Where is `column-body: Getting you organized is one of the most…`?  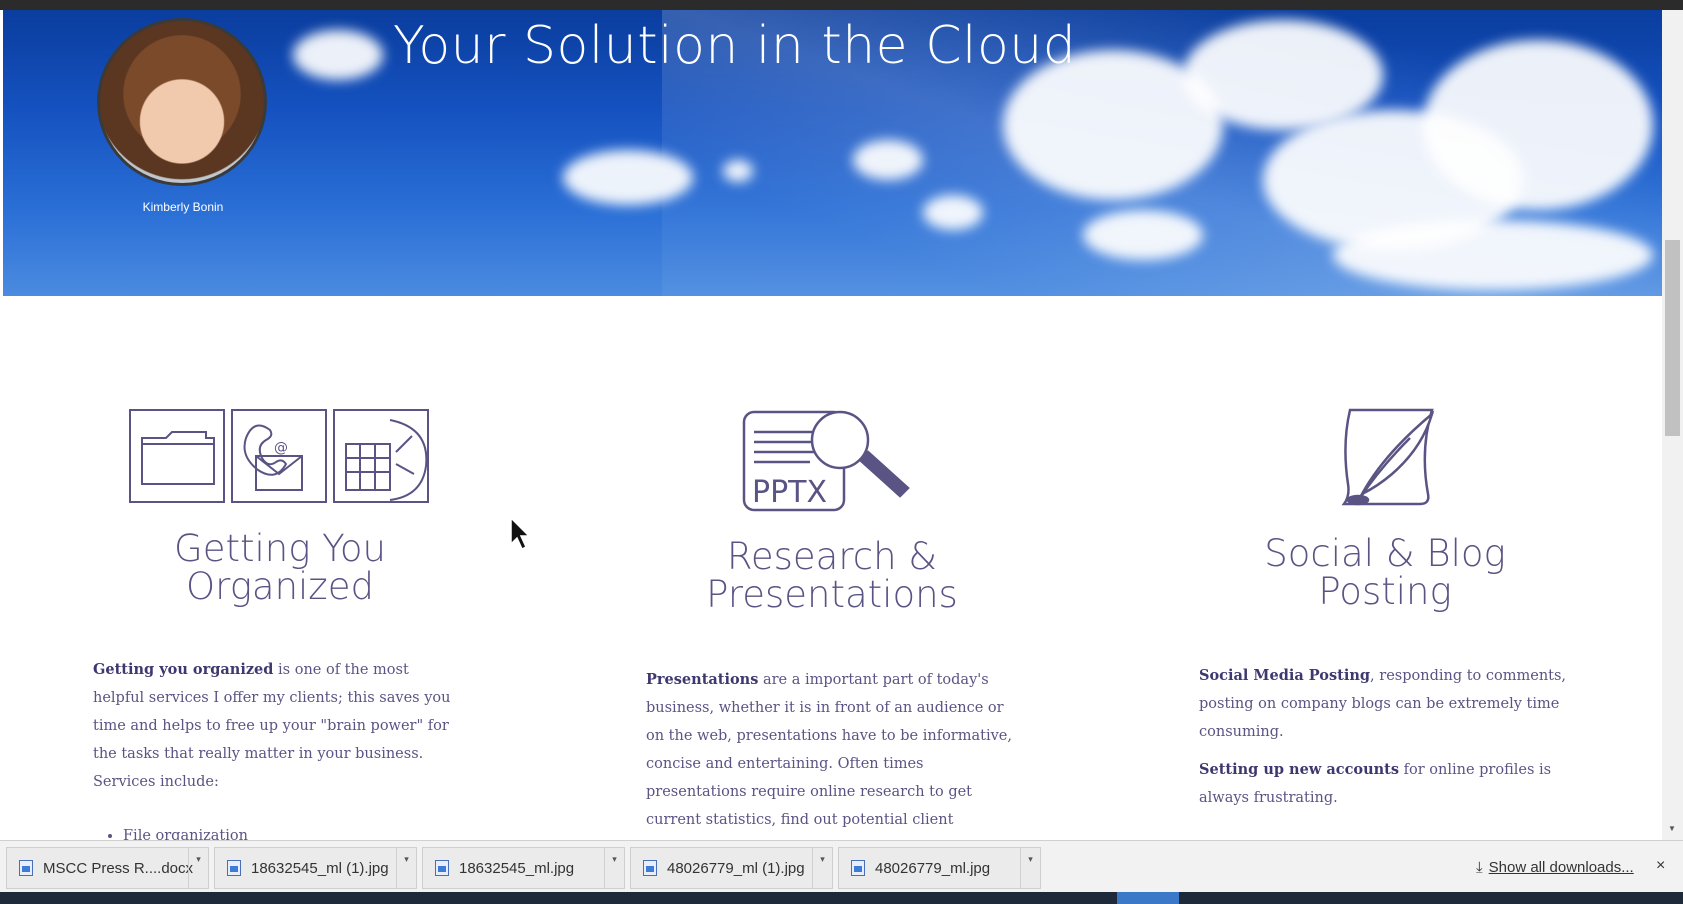 column-body: Getting you organized is one of the most… is located at coordinates (278, 753).